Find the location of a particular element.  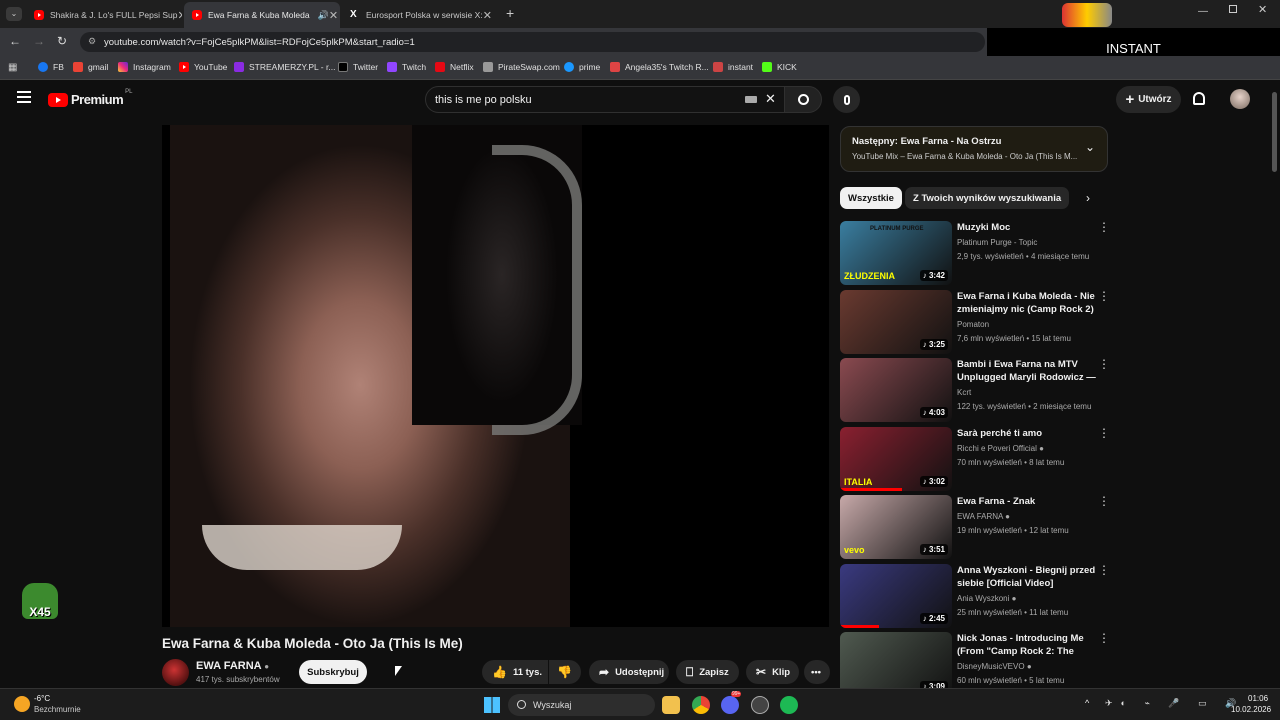

recommendation-channel: Ania Wyszkoni ● is located at coordinates (986, 598).